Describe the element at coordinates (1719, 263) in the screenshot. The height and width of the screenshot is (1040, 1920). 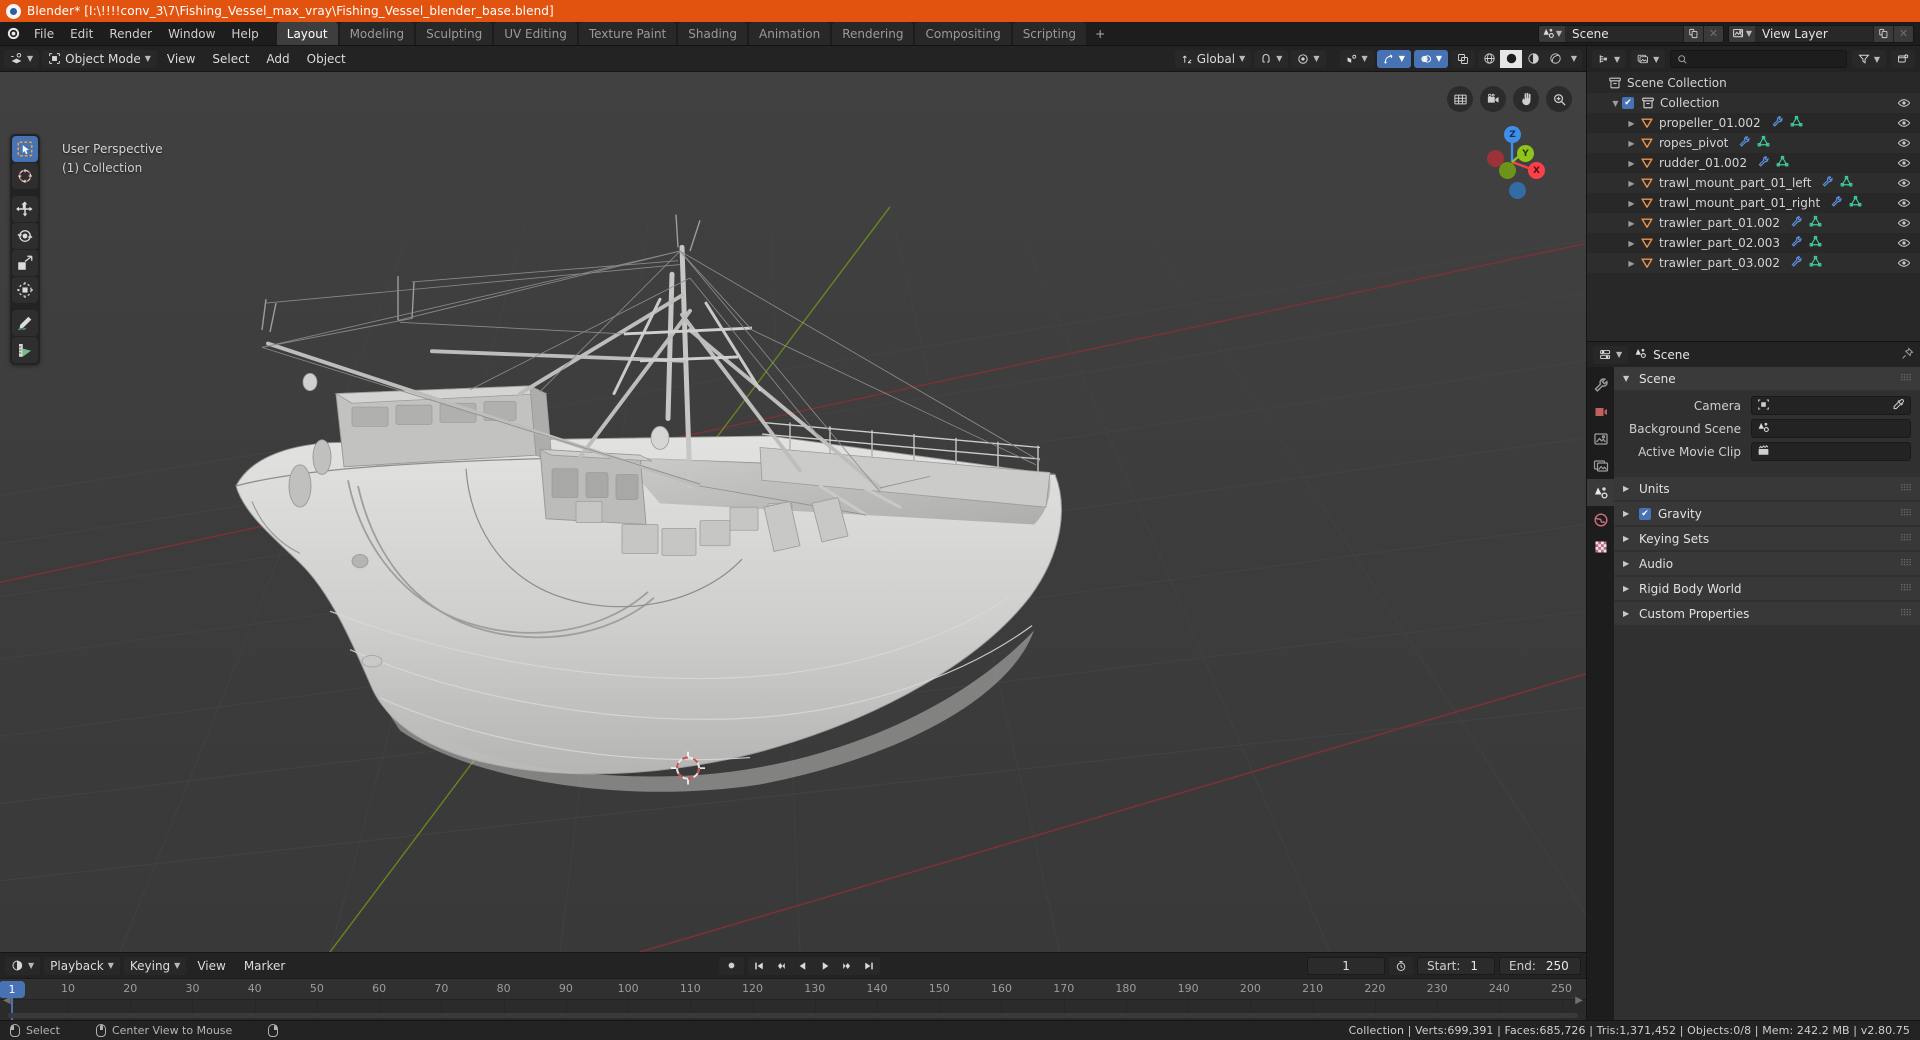
I see `outliner-item-label: trawler_part_03.002` at that location.